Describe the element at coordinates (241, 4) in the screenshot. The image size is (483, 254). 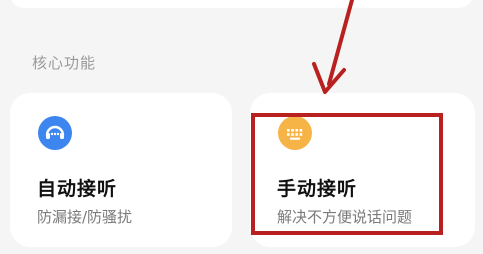
I see `previous-card` at that location.